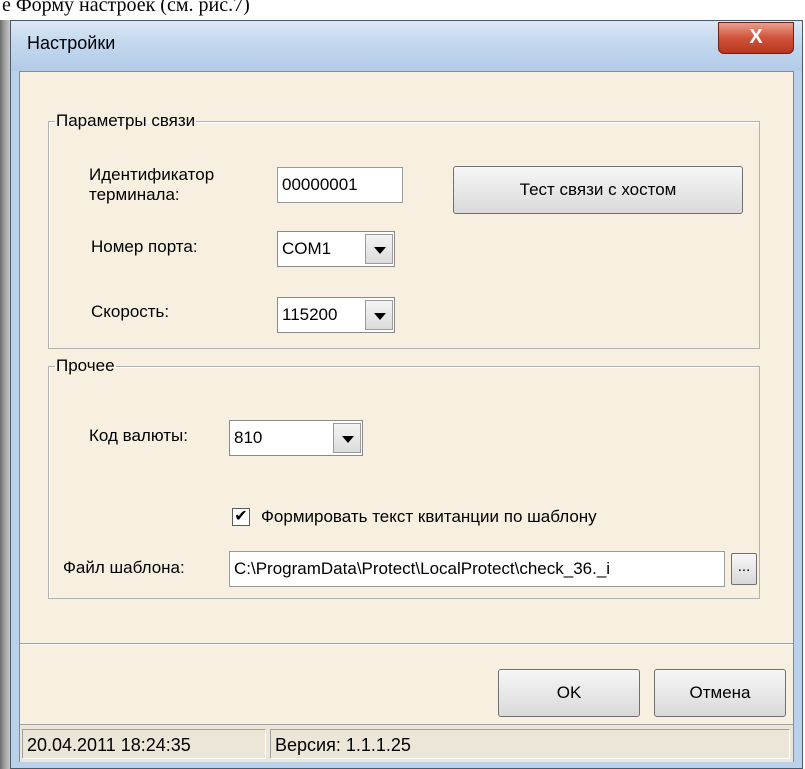  I want to click on template-file-label: Файл шаблона:, so click(124, 567).